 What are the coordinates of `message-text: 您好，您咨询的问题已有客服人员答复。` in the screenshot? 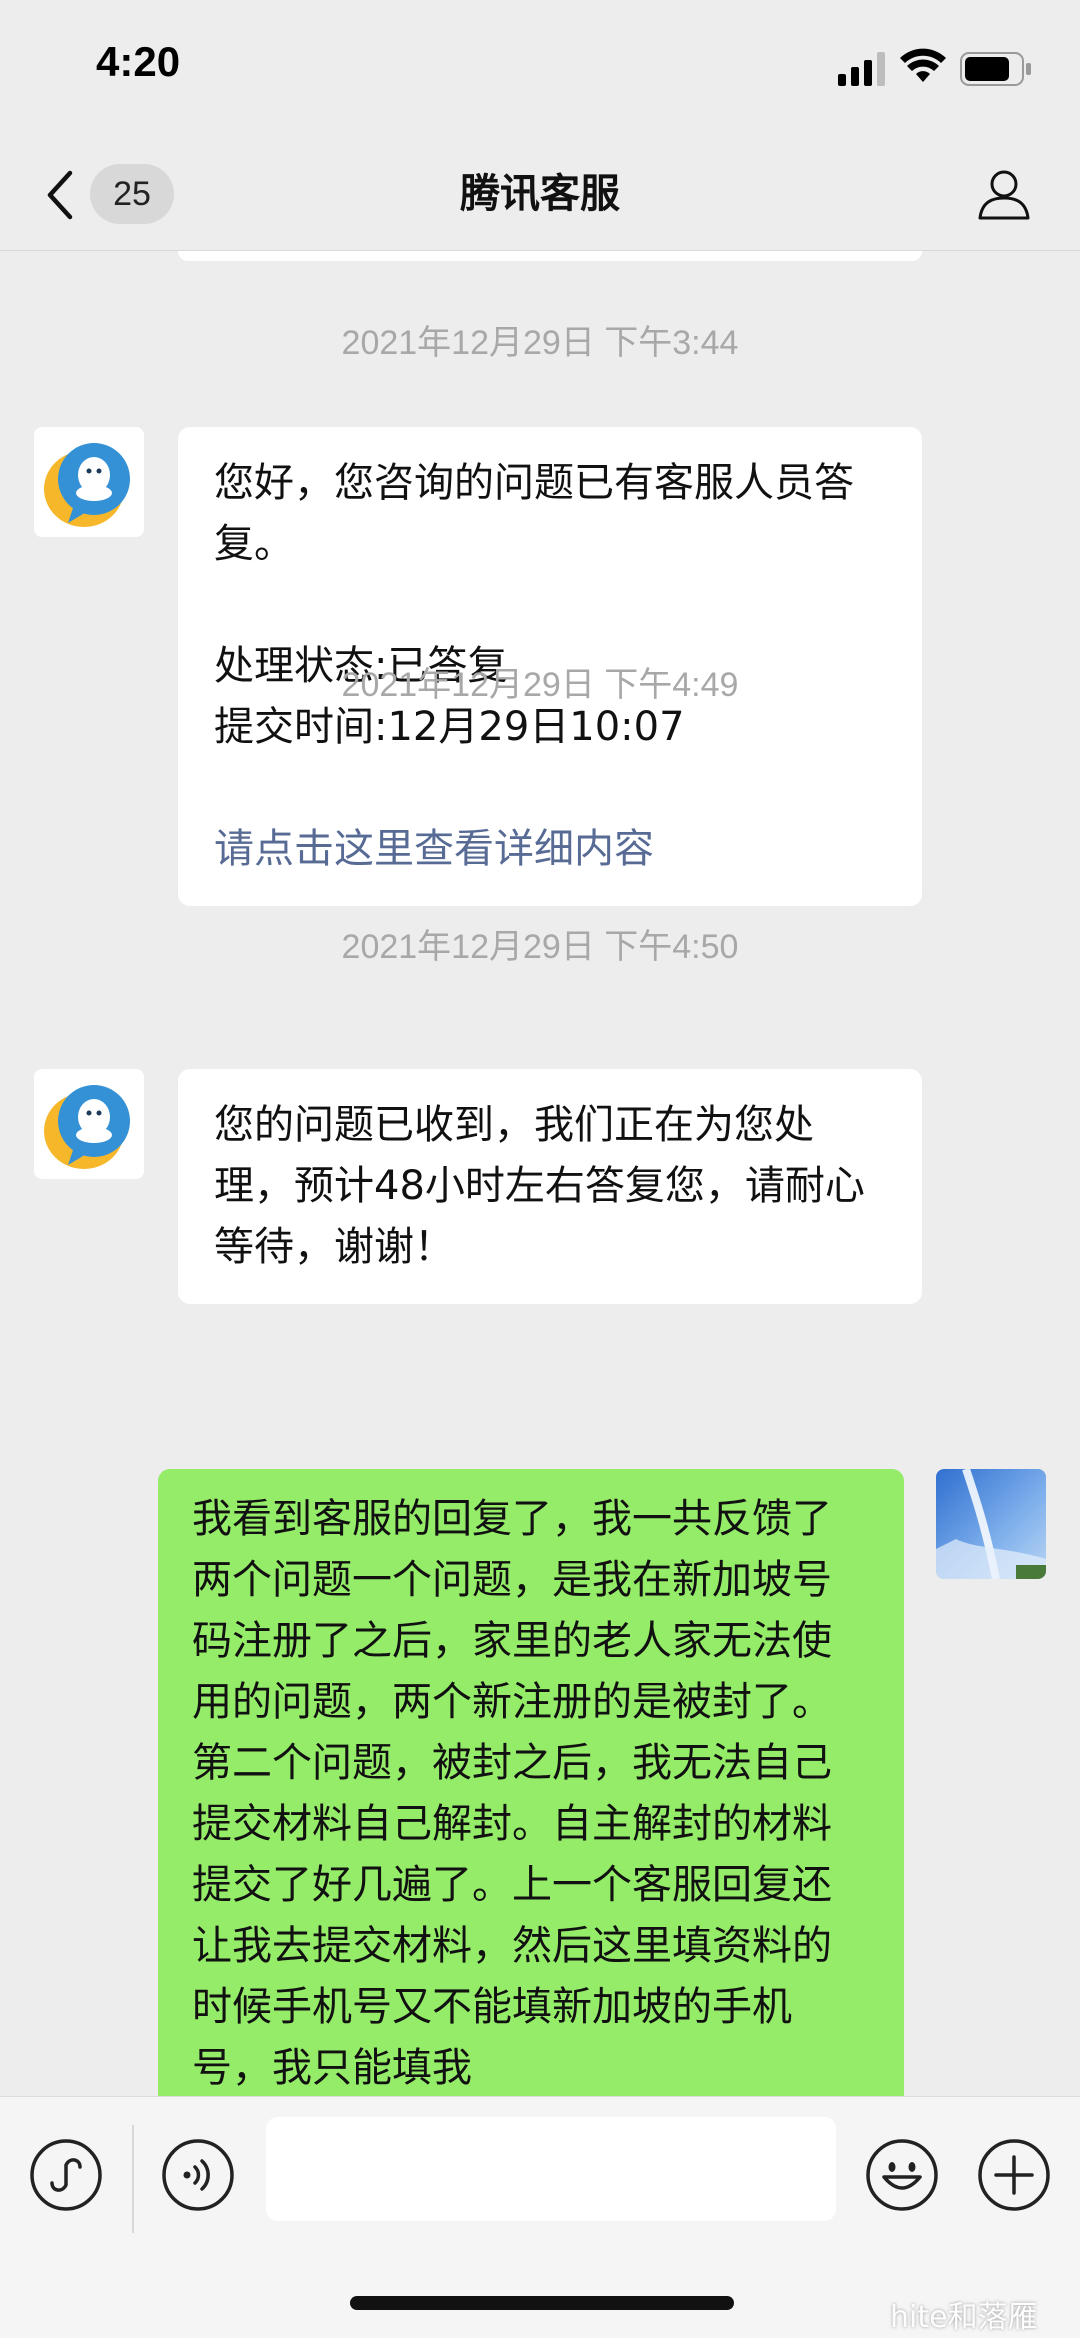 It's located at (534, 513).